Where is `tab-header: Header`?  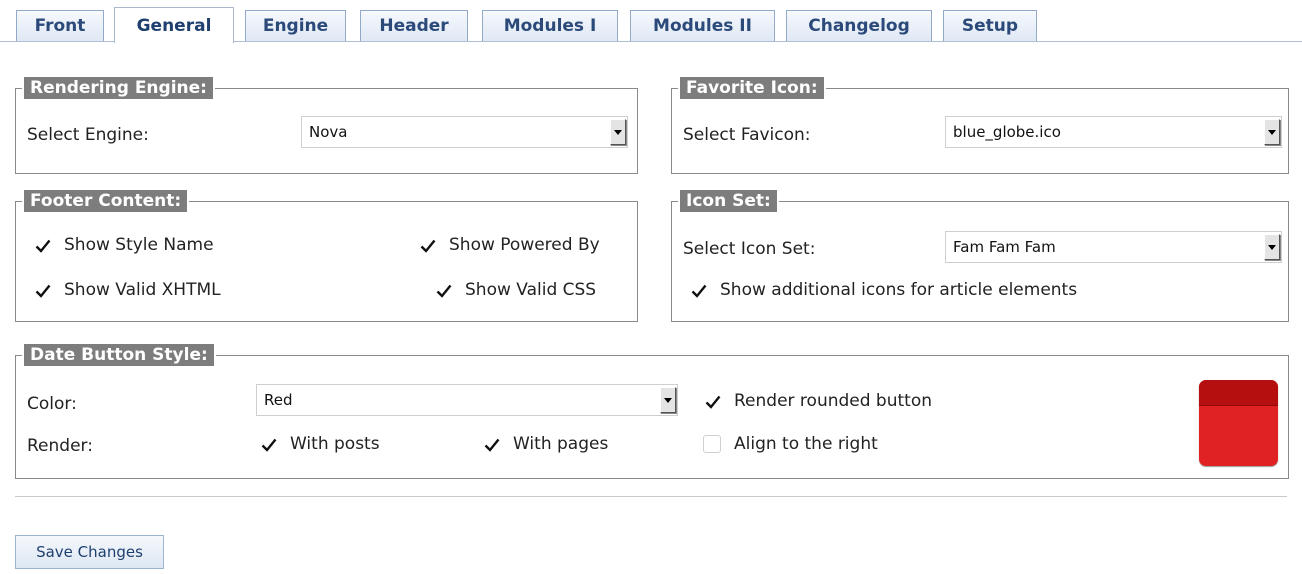
tab-header: Header is located at coordinates (414, 25).